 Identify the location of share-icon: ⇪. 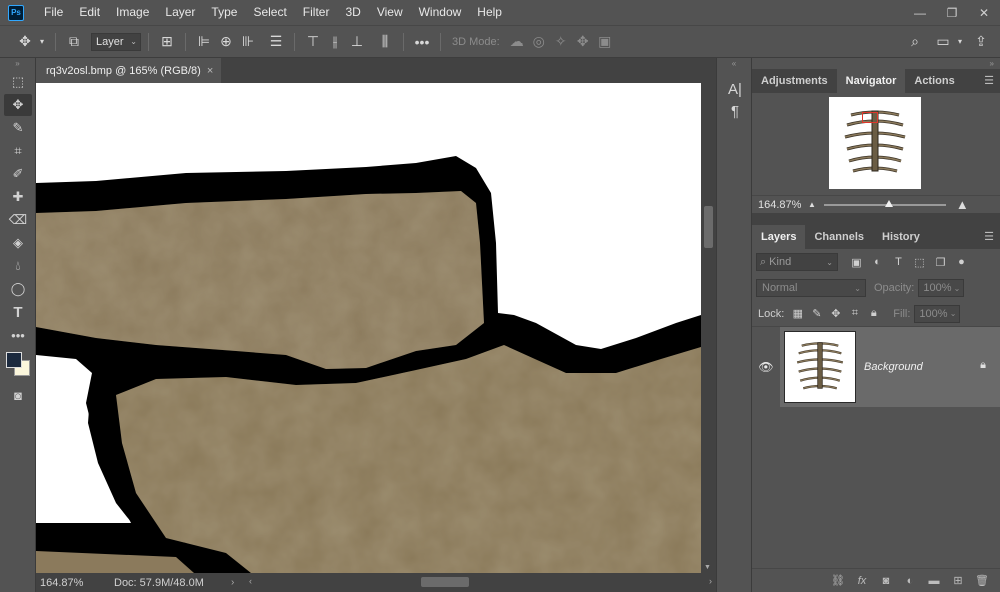
(981, 41).